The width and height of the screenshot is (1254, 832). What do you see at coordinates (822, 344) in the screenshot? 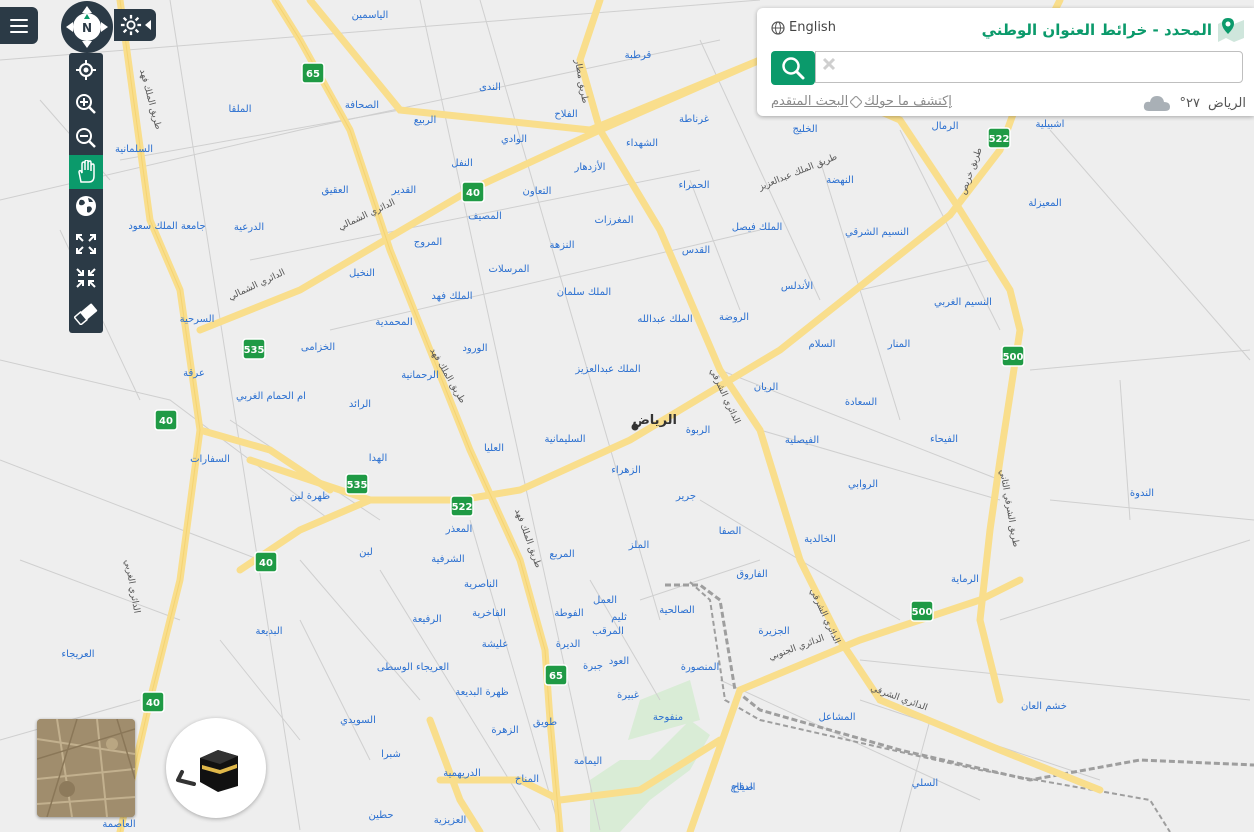
I see `district-label: السلام` at bounding box center [822, 344].